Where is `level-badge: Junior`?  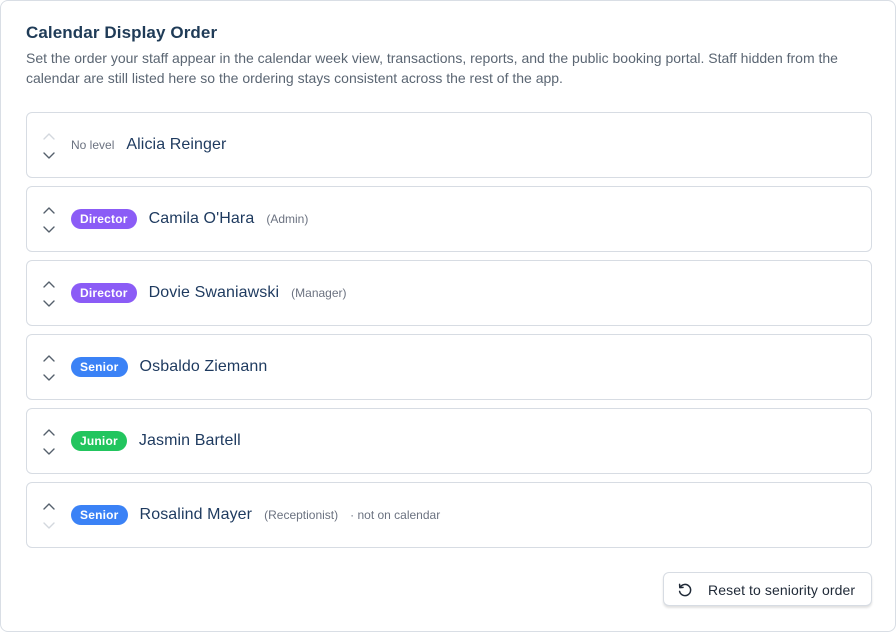 level-badge: Junior is located at coordinates (99, 441).